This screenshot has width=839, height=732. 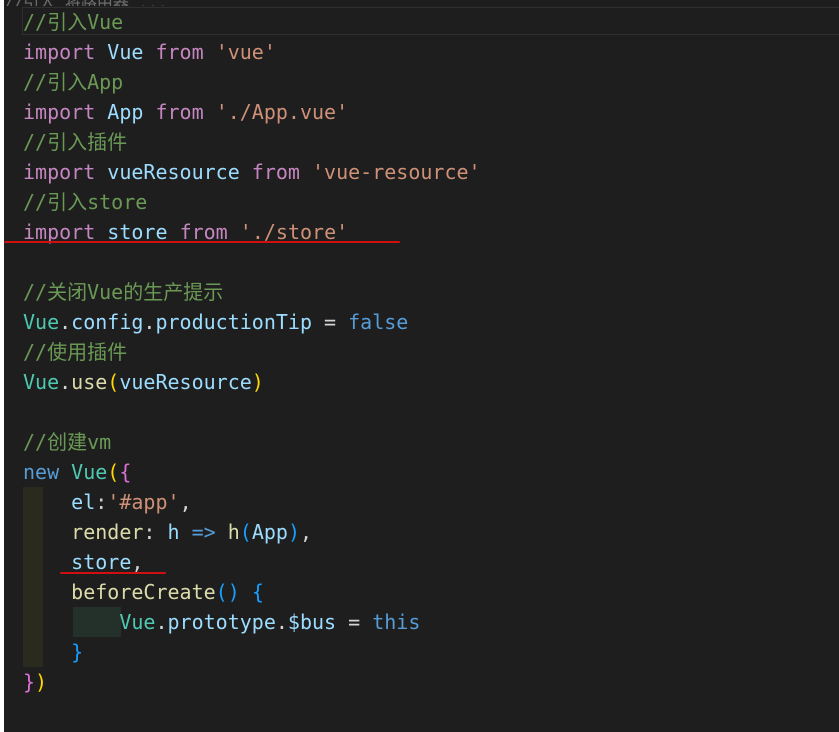 I want to click on code-line: //引入store, so click(x=252, y=202).